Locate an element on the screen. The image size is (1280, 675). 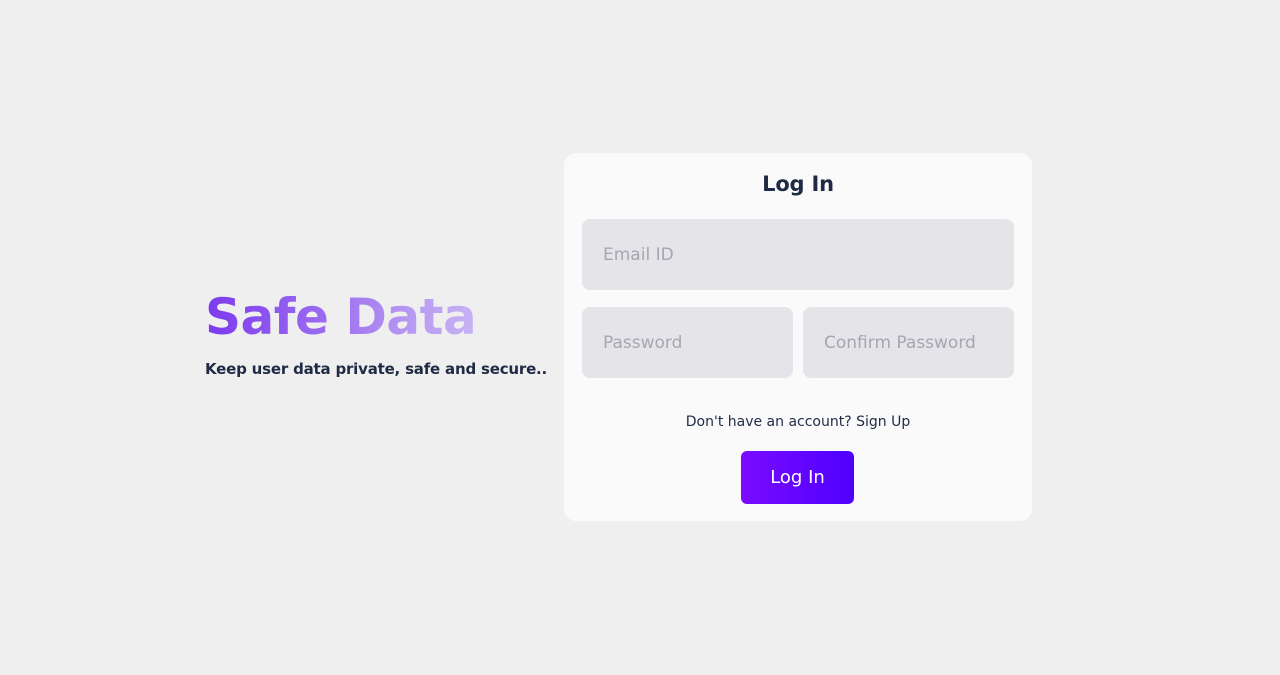
signup-prompt-line: Don't have an account? Sign Up is located at coordinates (798, 422).